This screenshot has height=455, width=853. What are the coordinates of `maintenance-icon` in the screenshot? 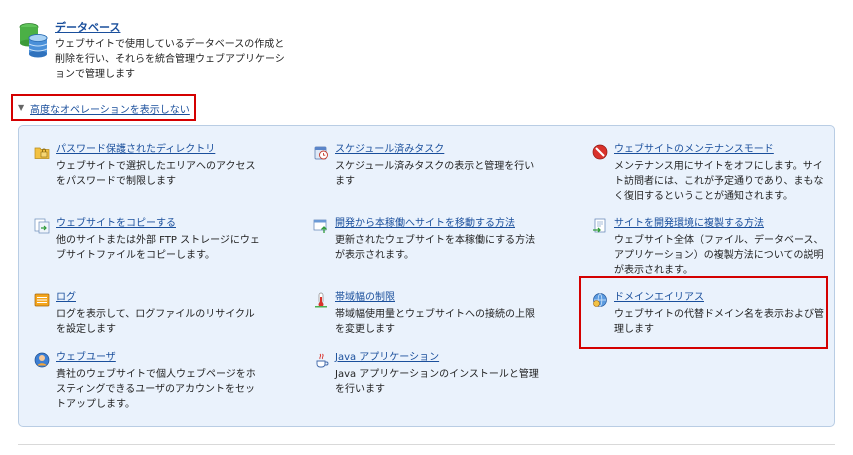 It's located at (600, 152).